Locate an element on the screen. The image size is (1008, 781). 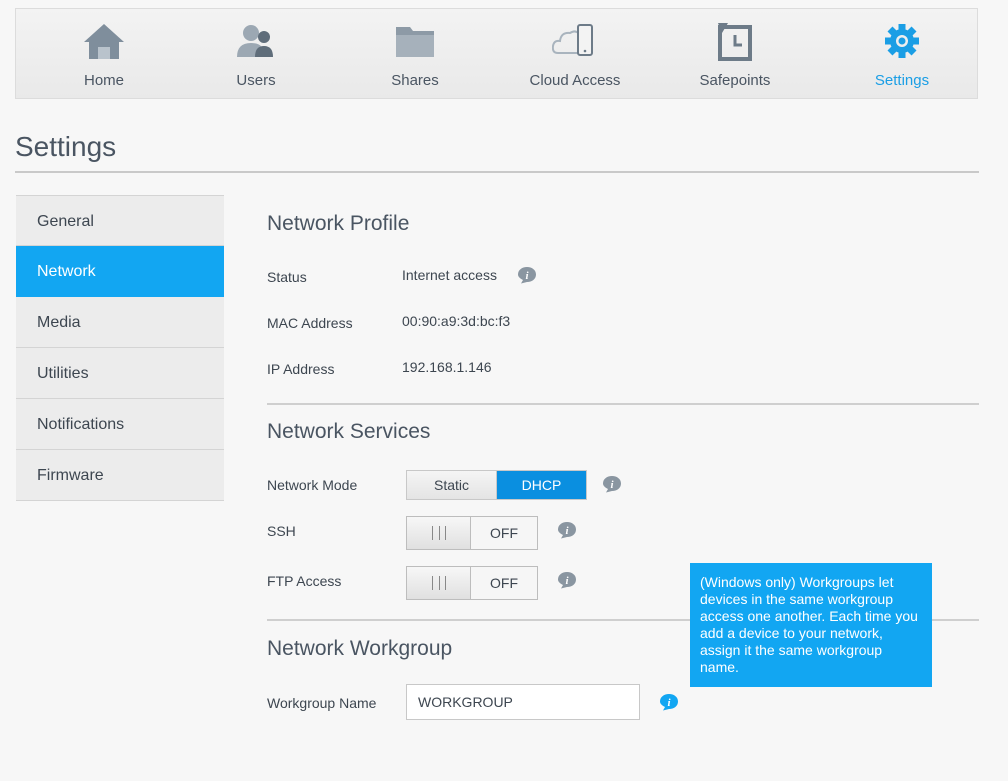
home-icon is located at coordinates (104, 41).